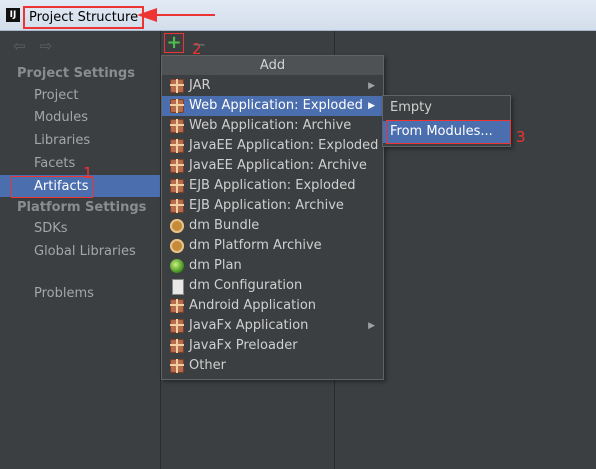  What do you see at coordinates (174, 43) in the screenshot?
I see `add-icon: +` at bounding box center [174, 43].